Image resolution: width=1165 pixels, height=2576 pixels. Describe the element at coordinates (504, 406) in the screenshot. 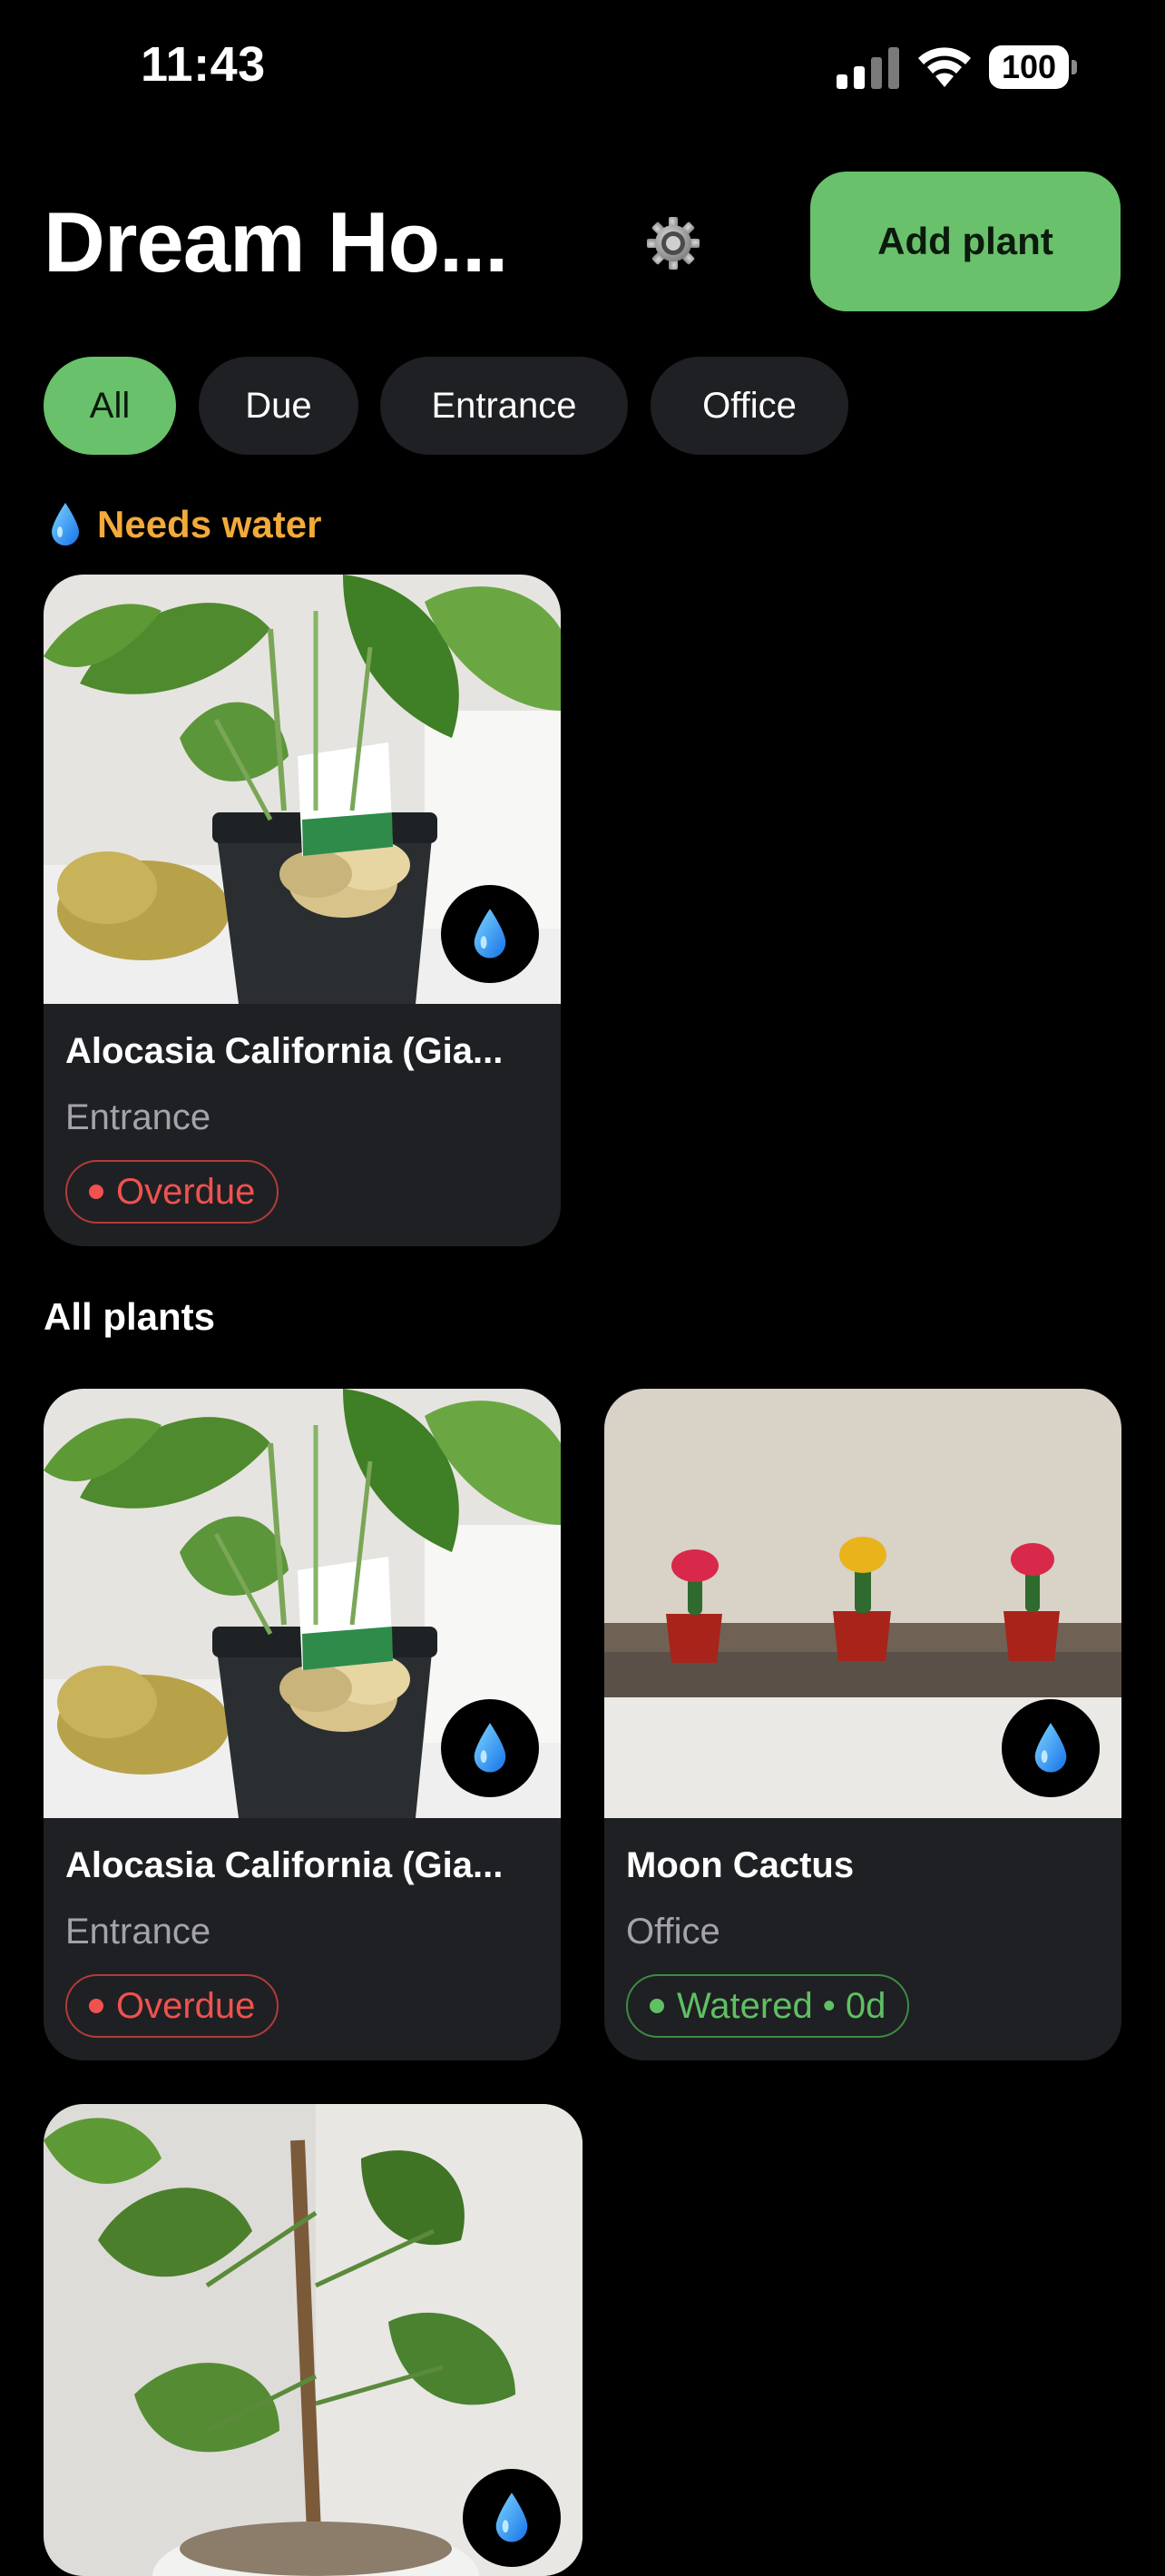

I see `filter-chip-entrance: Entrance` at that location.